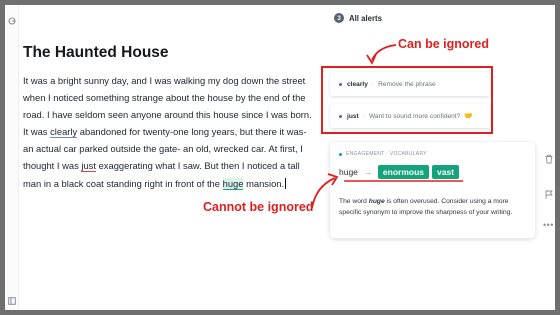 The width and height of the screenshot is (560, 315). What do you see at coordinates (376, 201) in the screenshot?
I see `desc-emphasis: huge` at bounding box center [376, 201].